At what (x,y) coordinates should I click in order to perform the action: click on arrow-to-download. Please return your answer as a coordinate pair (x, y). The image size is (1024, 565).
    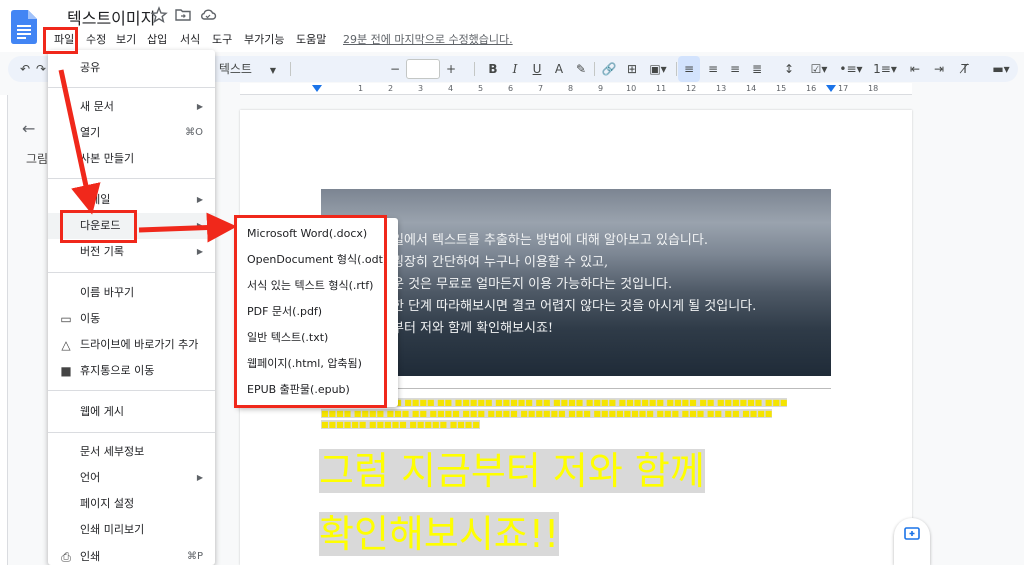
    Looking at the image, I should click on (79, 142).